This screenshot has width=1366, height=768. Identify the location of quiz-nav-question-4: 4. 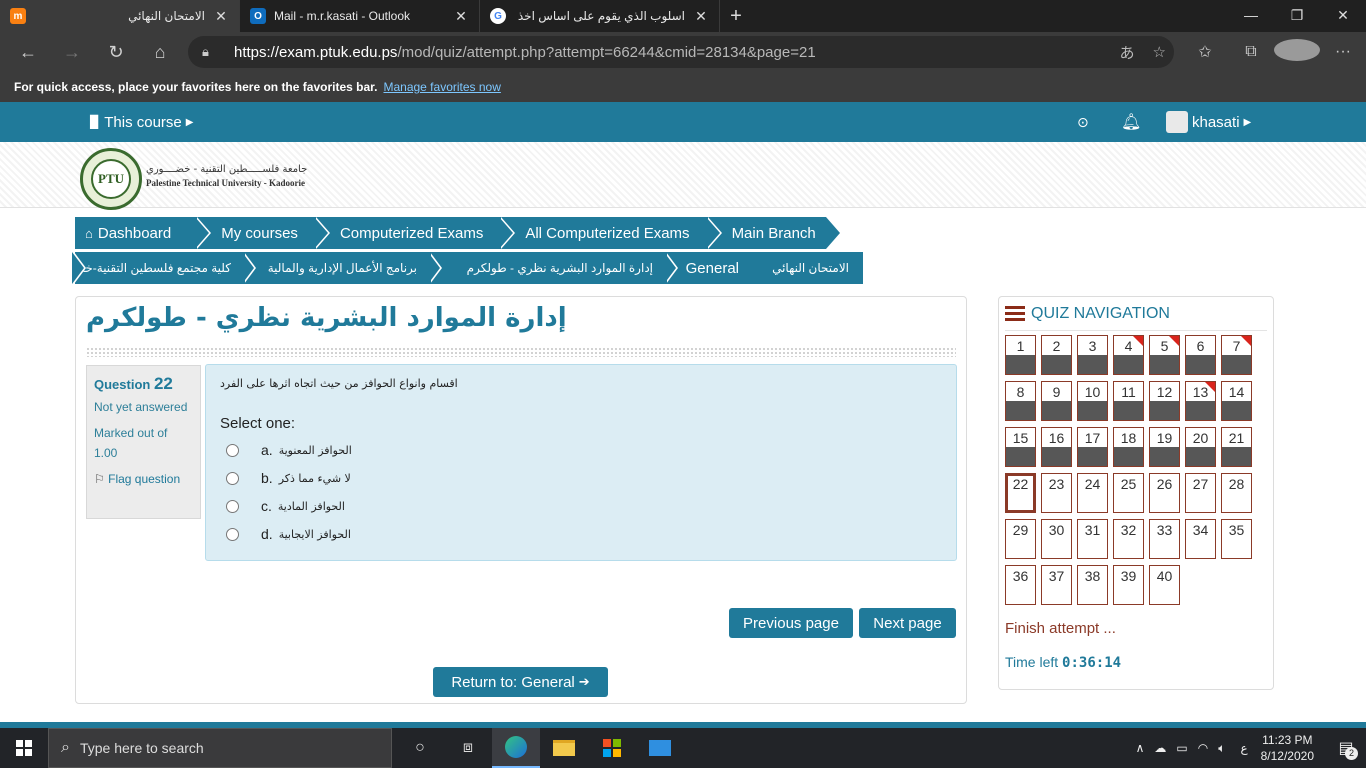
(1128, 355).